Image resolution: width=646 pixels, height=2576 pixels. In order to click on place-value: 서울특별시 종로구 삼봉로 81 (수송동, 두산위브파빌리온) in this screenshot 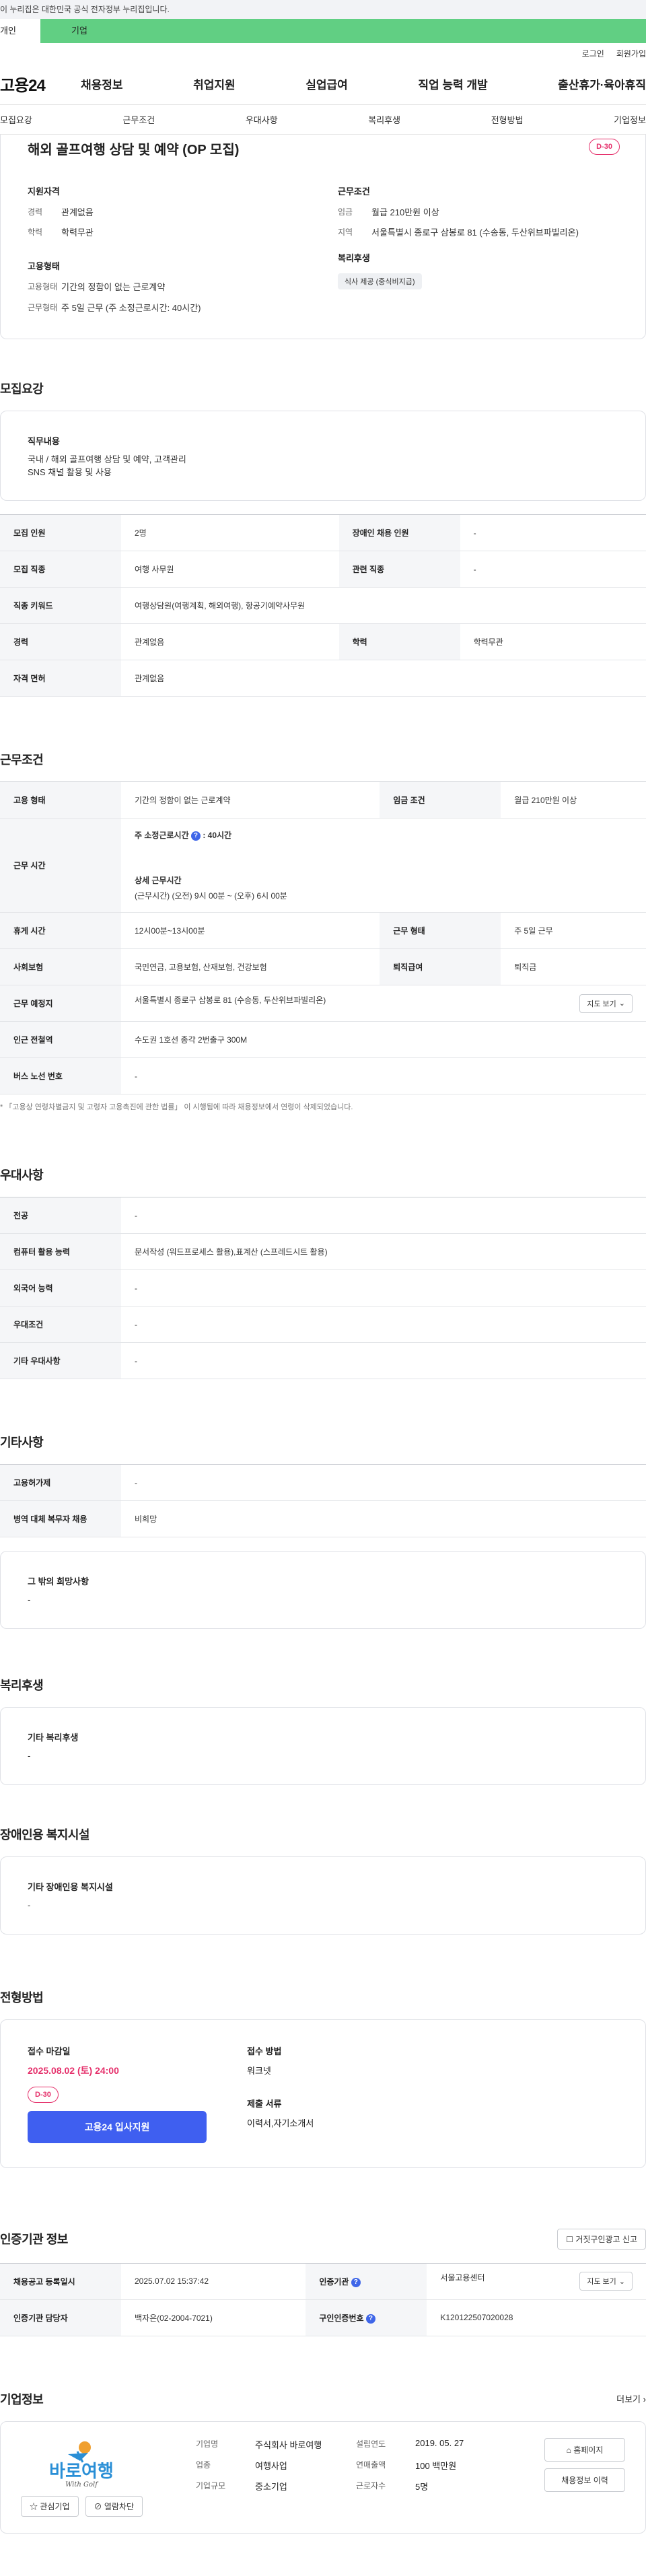, I will do `click(231, 1000)`.